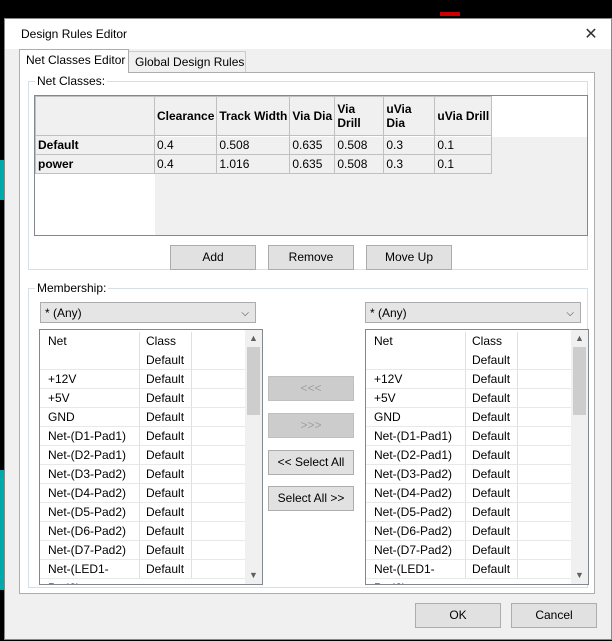  What do you see at coordinates (458, 615) in the screenshot?
I see `ok-button: OK` at bounding box center [458, 615].